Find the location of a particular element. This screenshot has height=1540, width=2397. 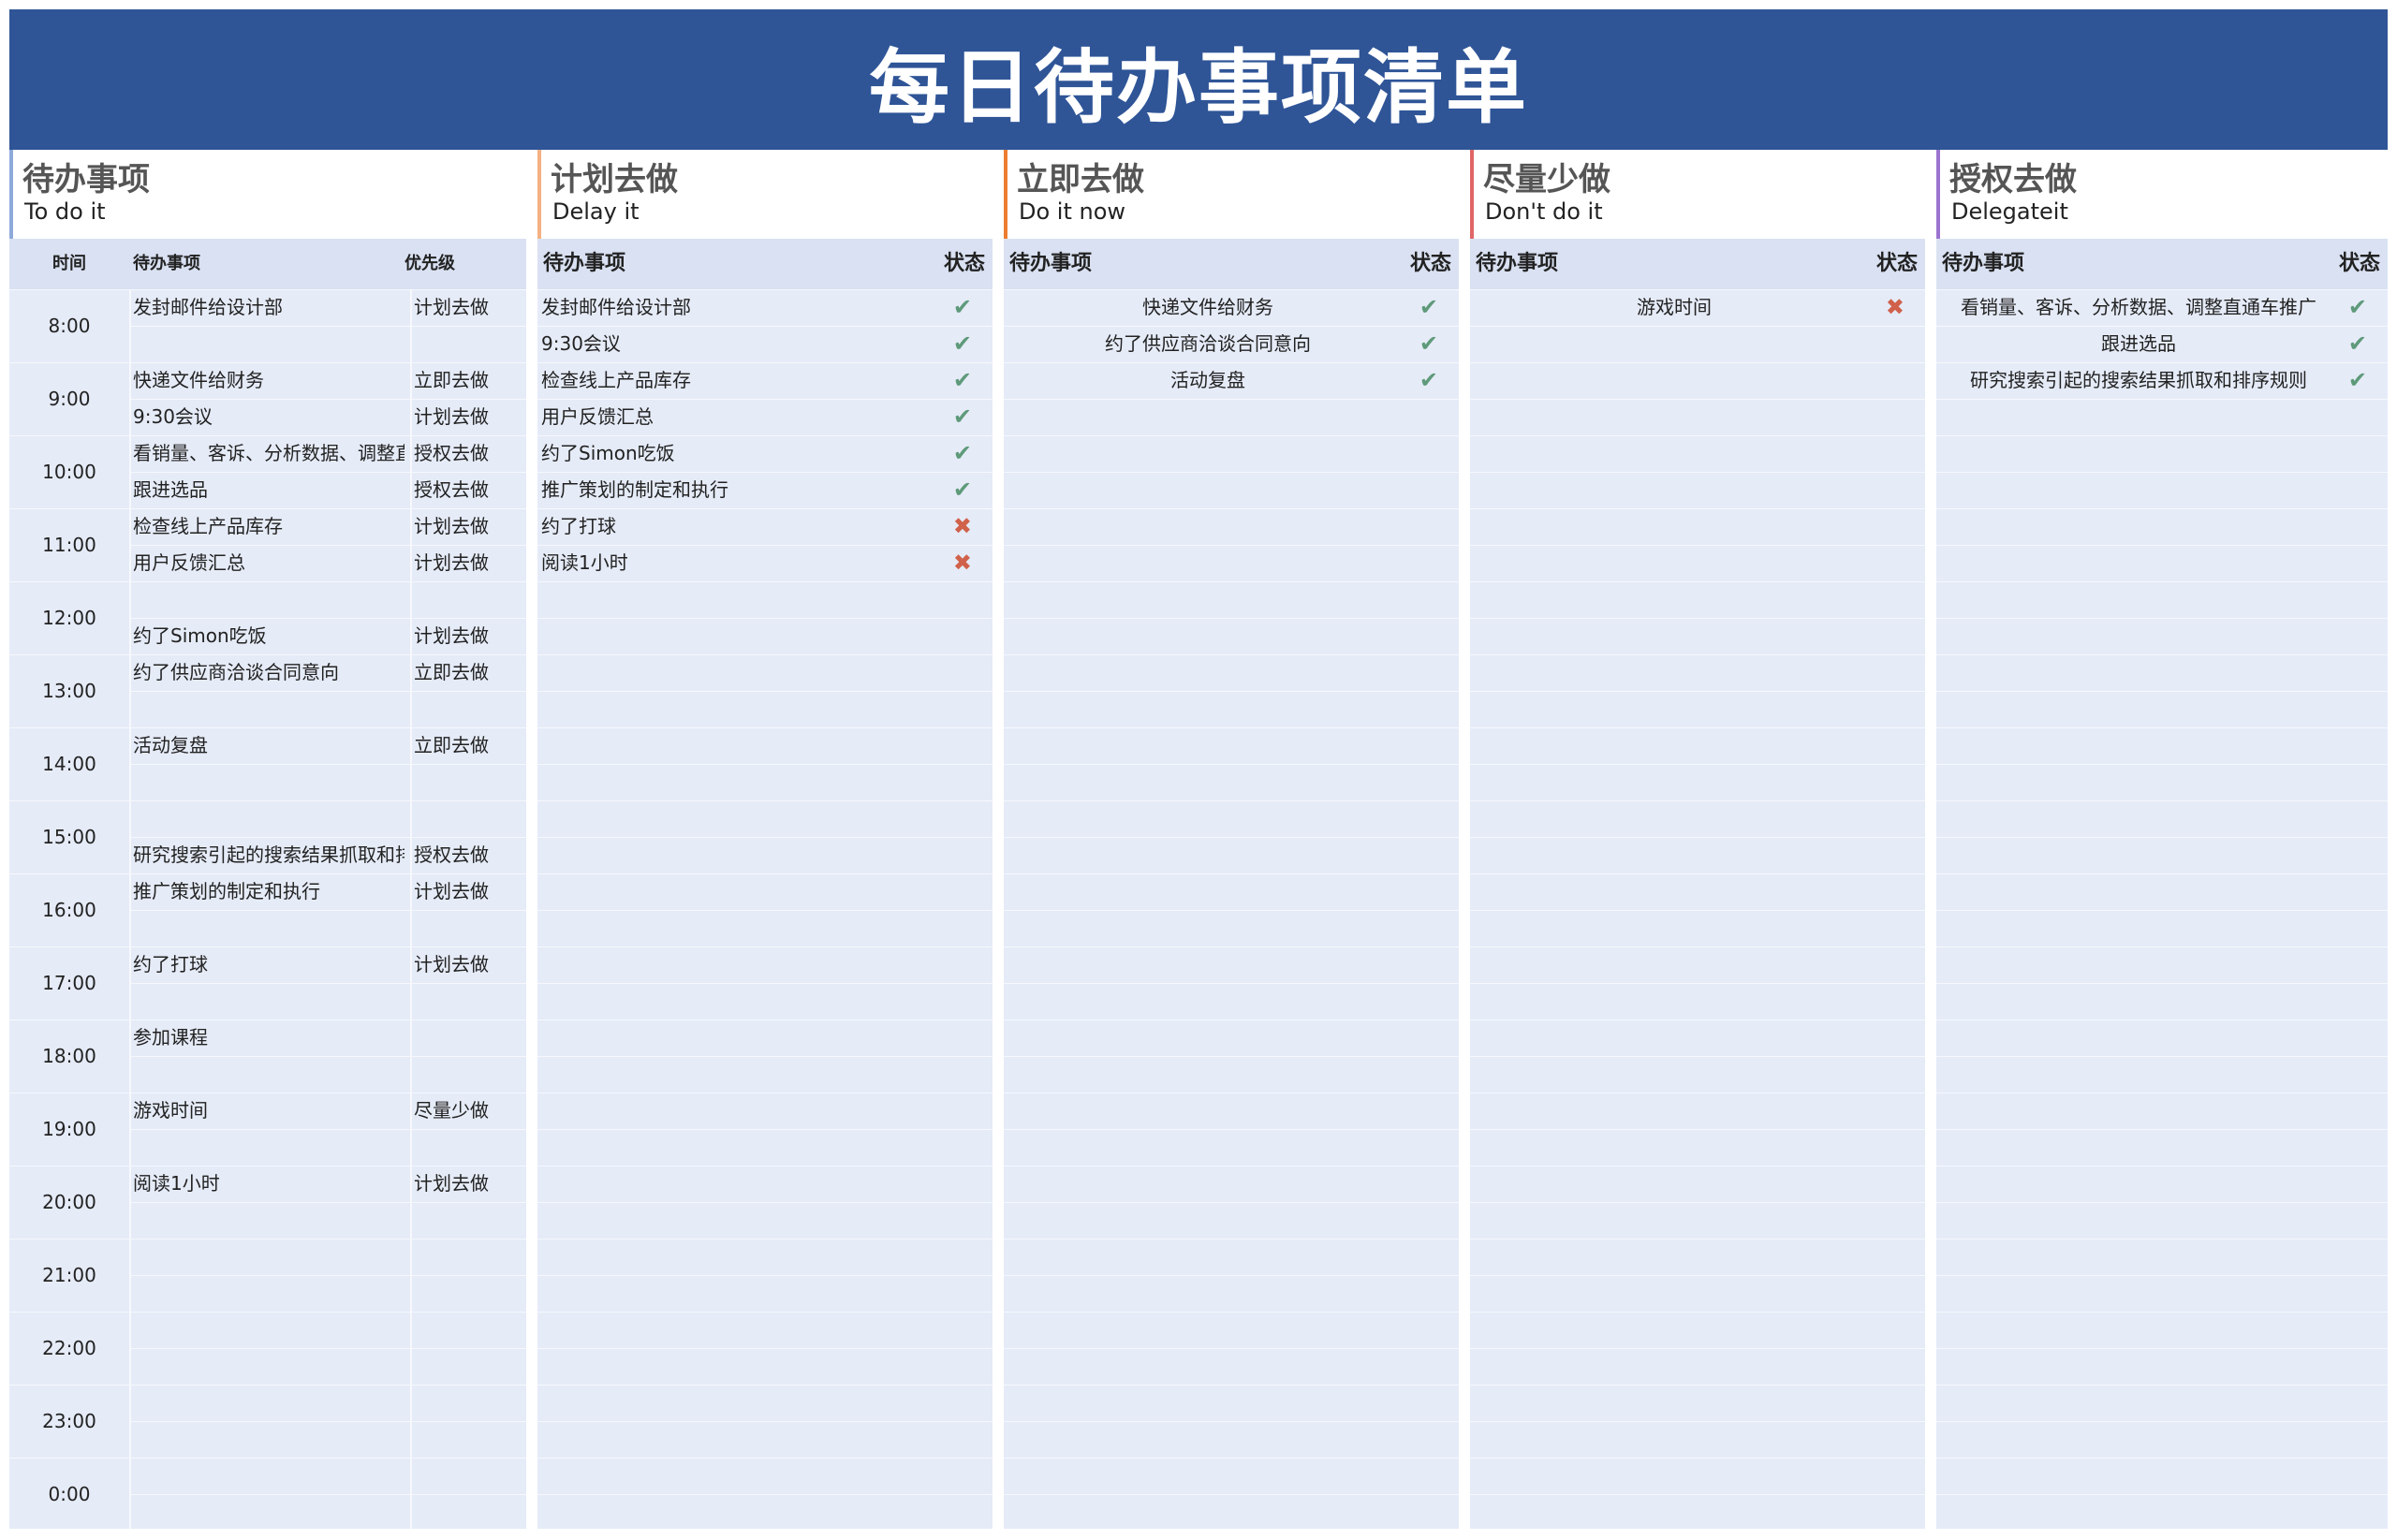

task-text: 推广策划的制定和执行 is located at coordinates (635, 489).